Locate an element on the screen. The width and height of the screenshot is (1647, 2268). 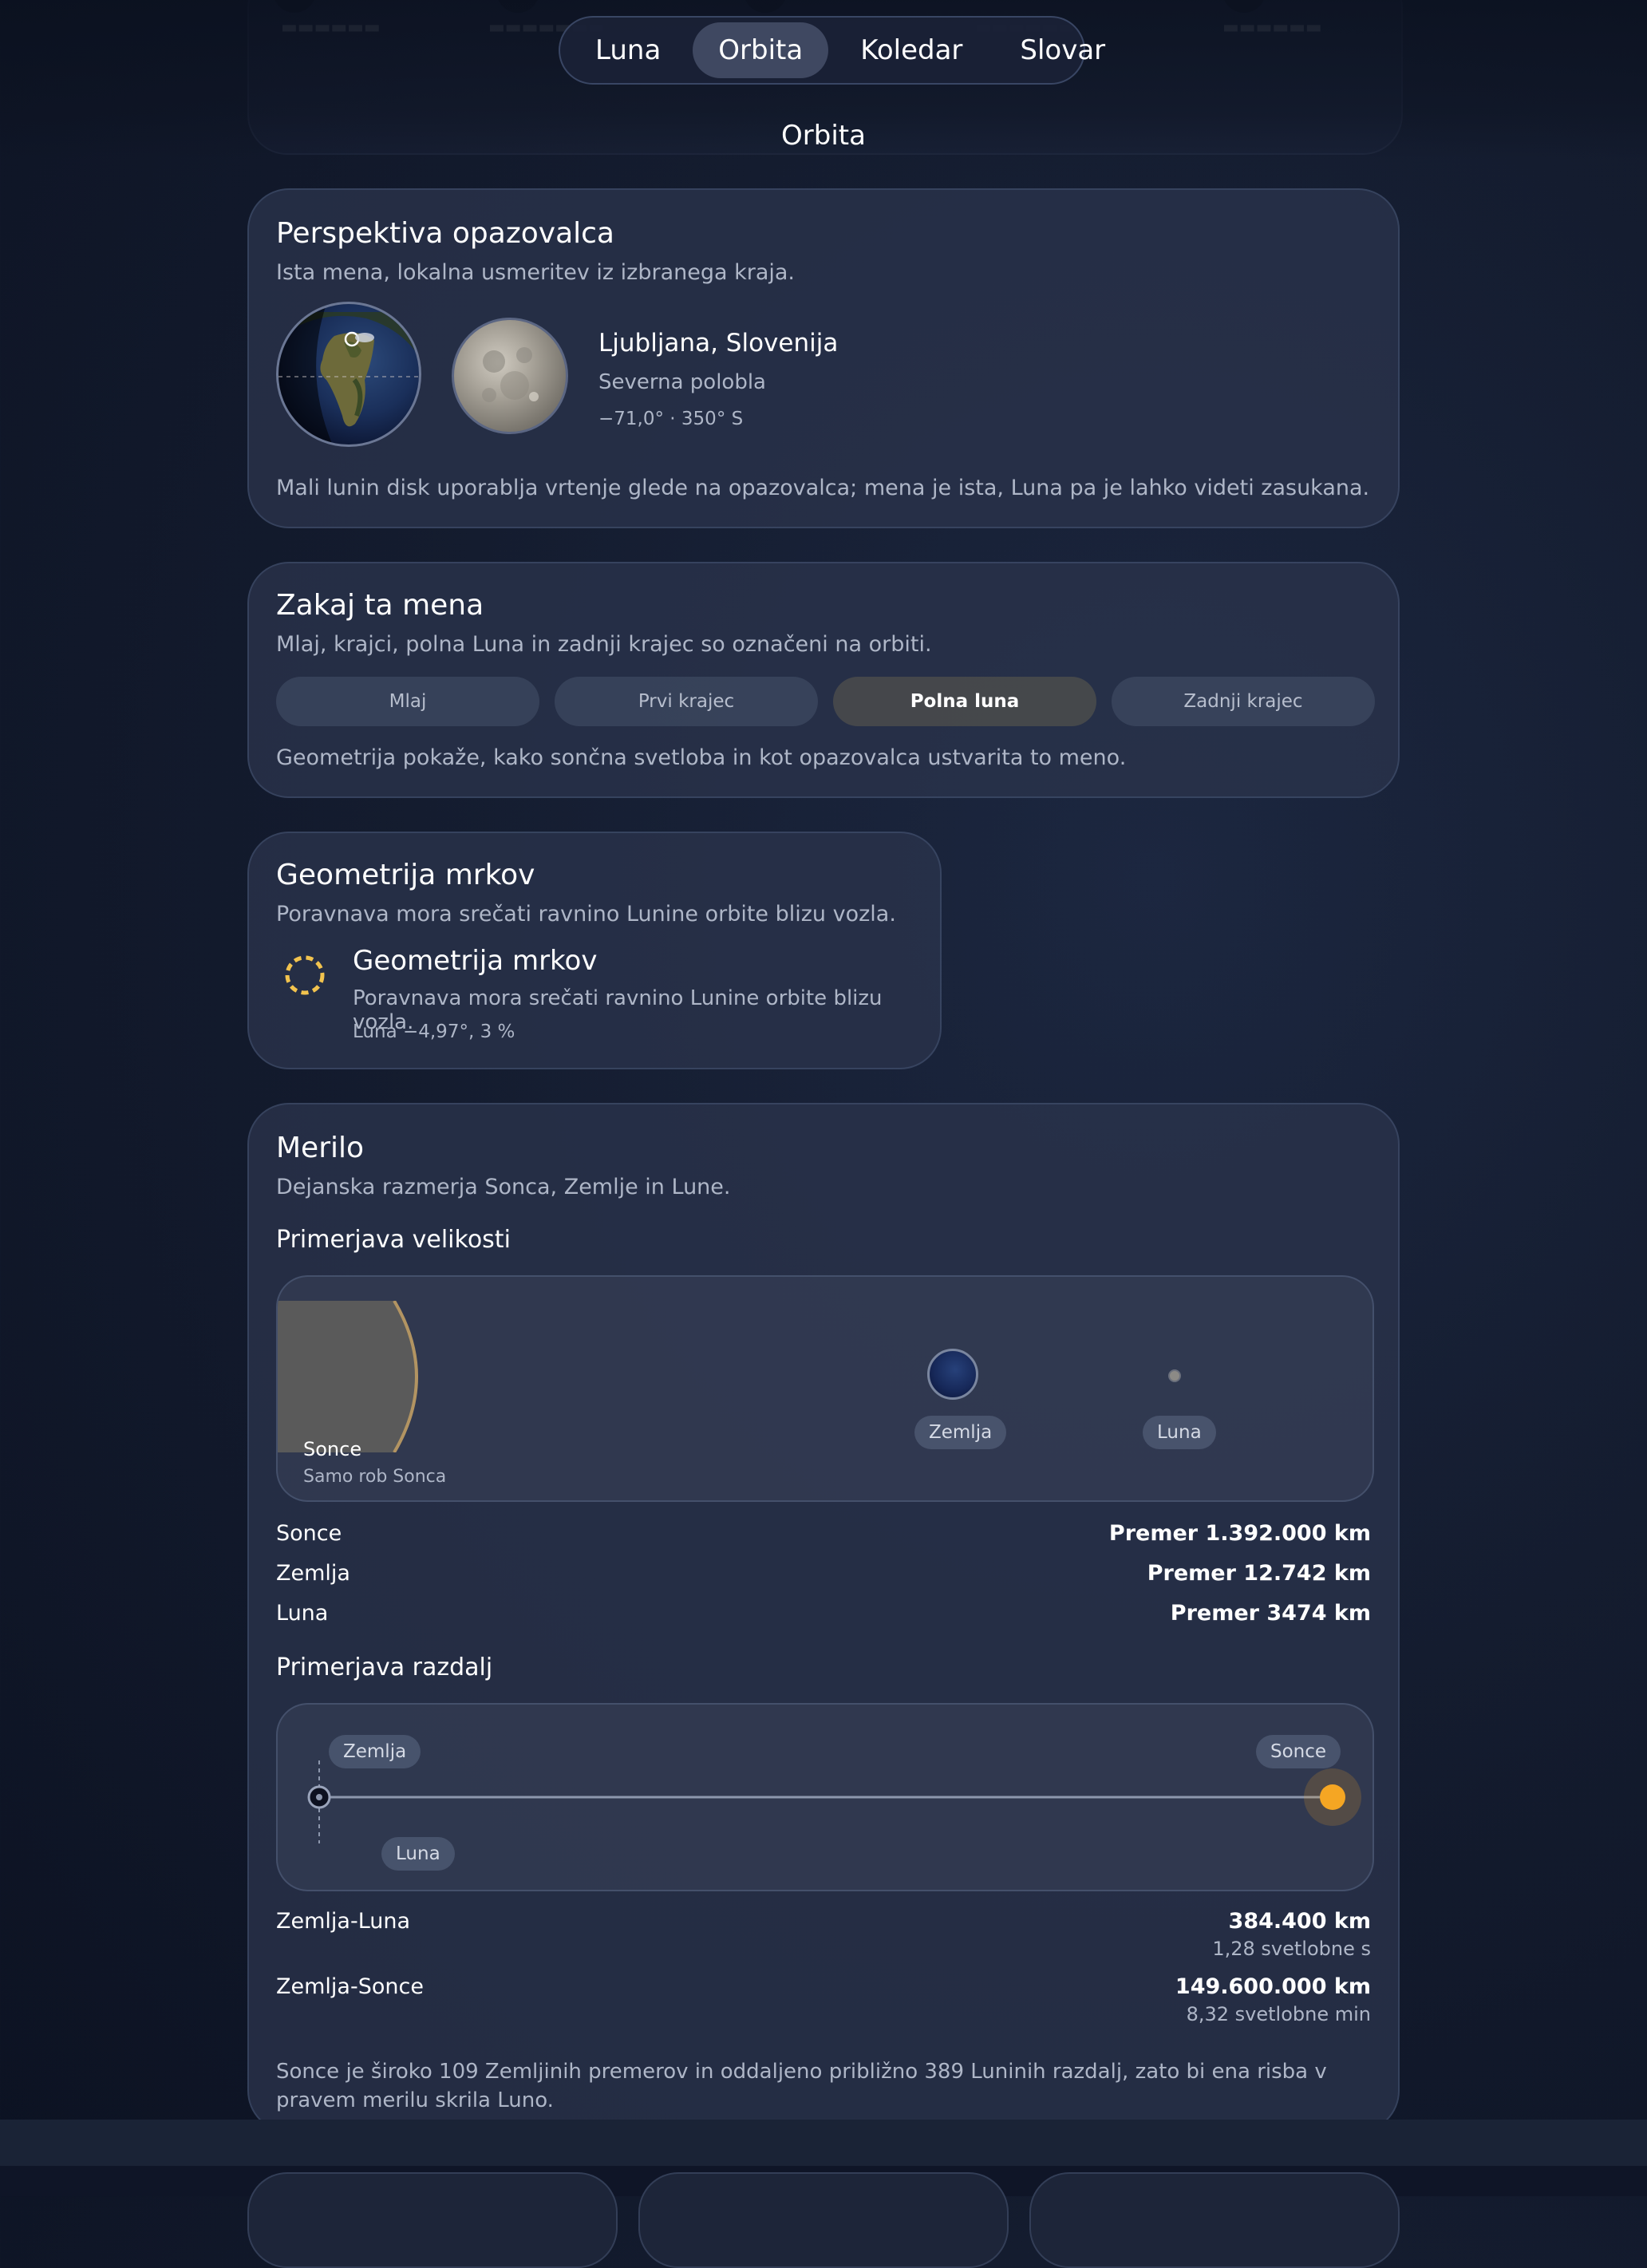
distance-comparison-panel: Zemlja Sonce Luna is located at coordinates (825, 1797).